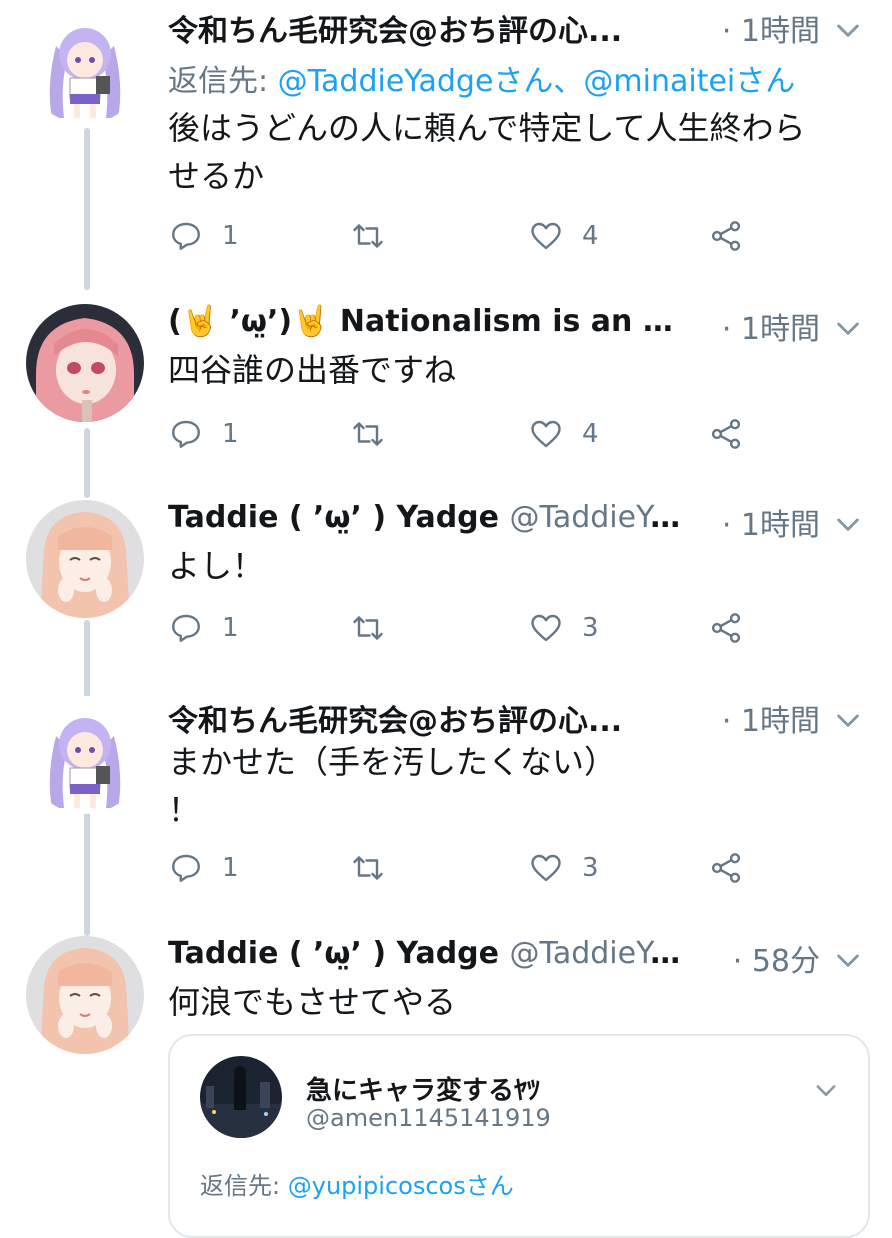 The width and height of the screenshot is (892, 1238). I want to click on quoted-display-name: 急にキャラ変するﾔﾂ, so click(423, 1088).